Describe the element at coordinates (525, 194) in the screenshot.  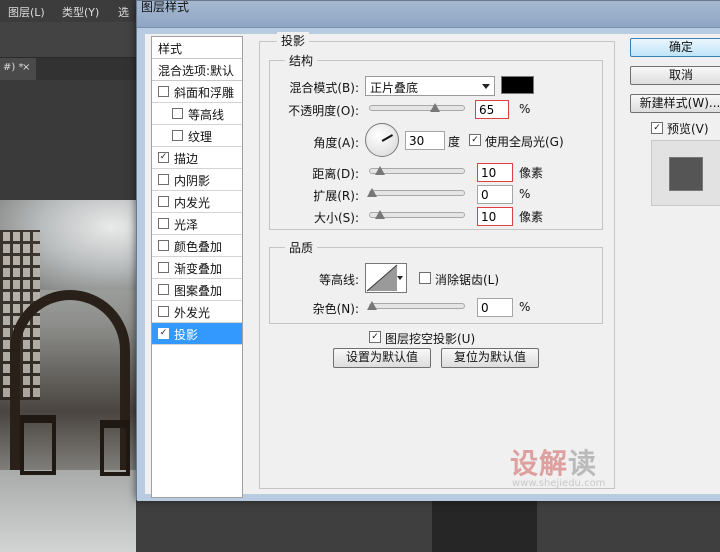
I see `spread-unit: %` at that location.